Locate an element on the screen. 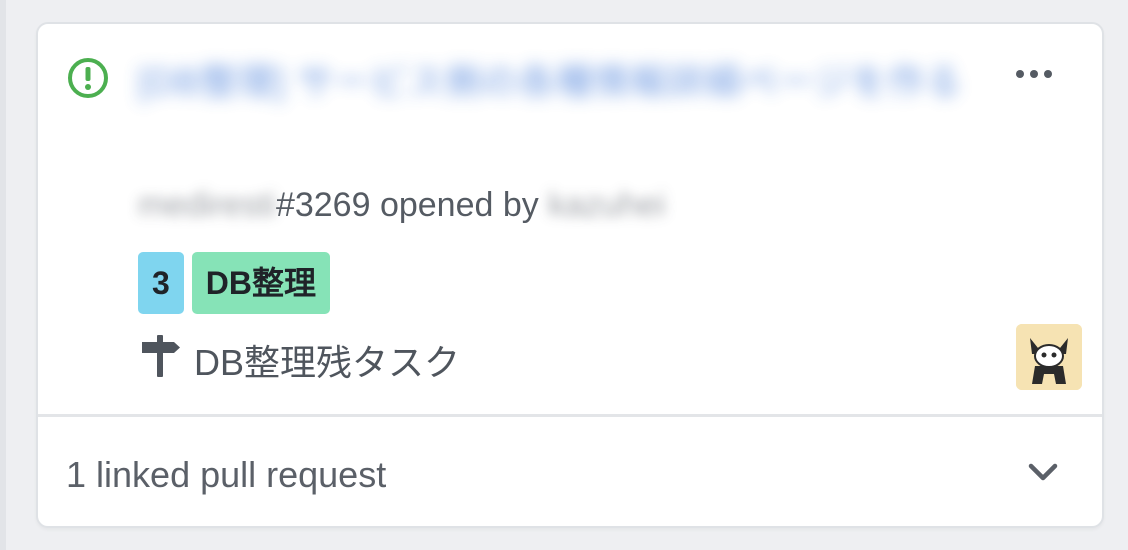 The image size is (1128, 550). kebab-horizontal-icon is located at coordinates (1034, 74).